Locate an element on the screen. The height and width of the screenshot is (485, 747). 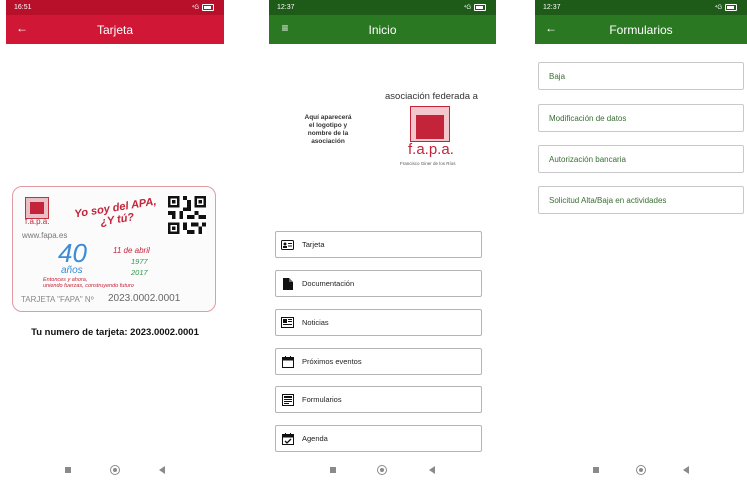
menu-icon: ≡ is located at coordinates (285, 28).